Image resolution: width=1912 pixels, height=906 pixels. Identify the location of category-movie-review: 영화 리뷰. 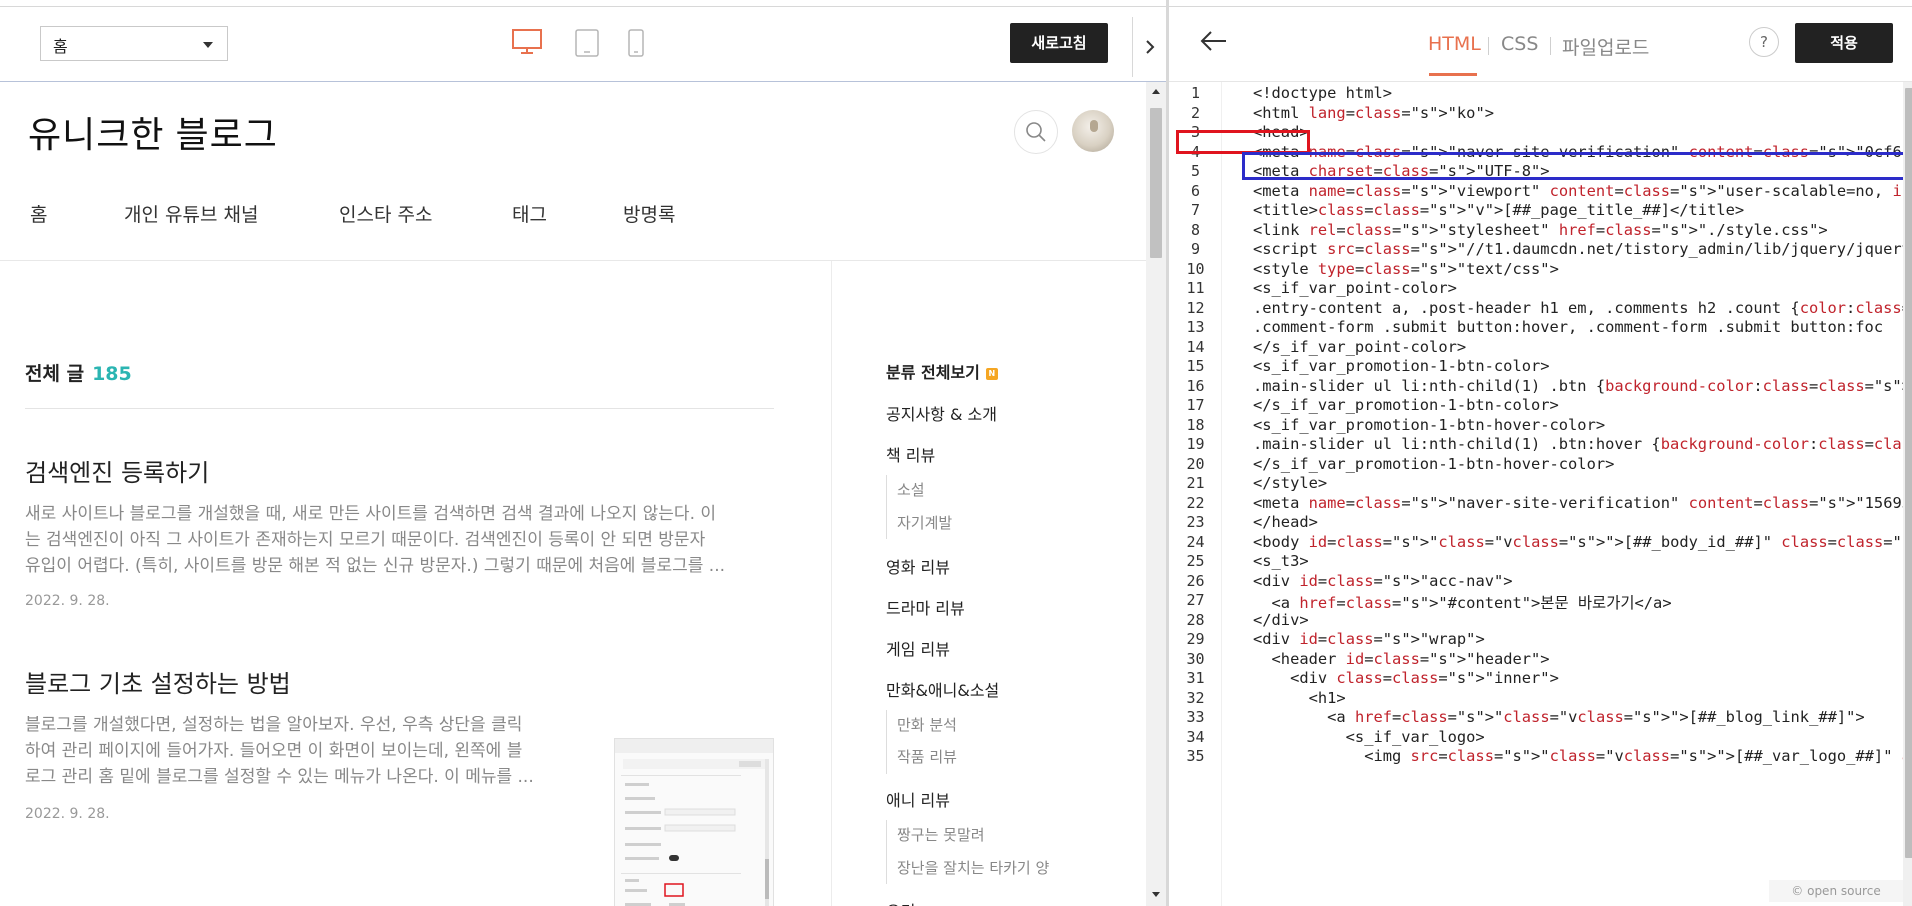
(918, 566).